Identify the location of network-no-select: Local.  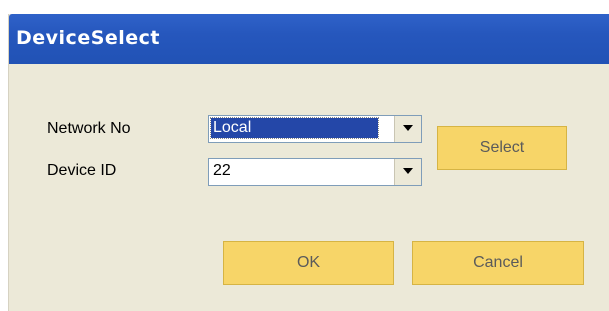
(315, 129).